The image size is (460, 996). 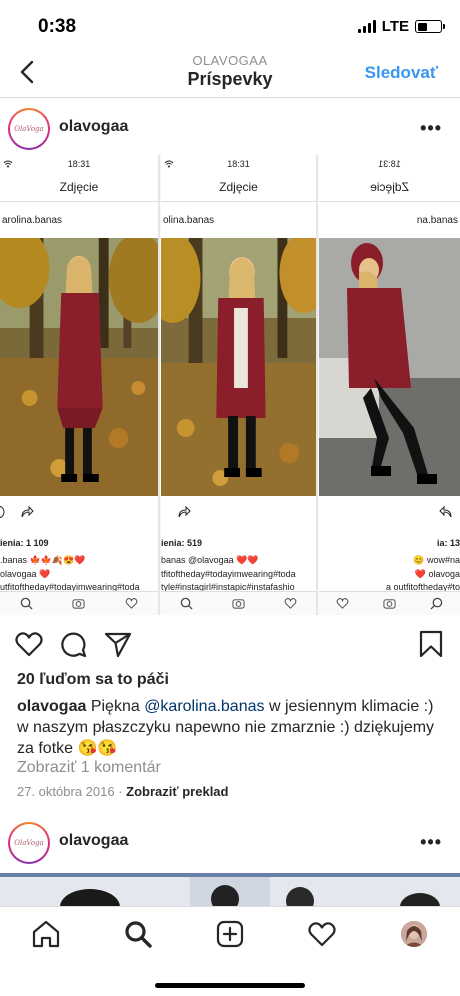 I want to click on post-header: OlaVoga olavogaa •••, so click(x=230, y=128).